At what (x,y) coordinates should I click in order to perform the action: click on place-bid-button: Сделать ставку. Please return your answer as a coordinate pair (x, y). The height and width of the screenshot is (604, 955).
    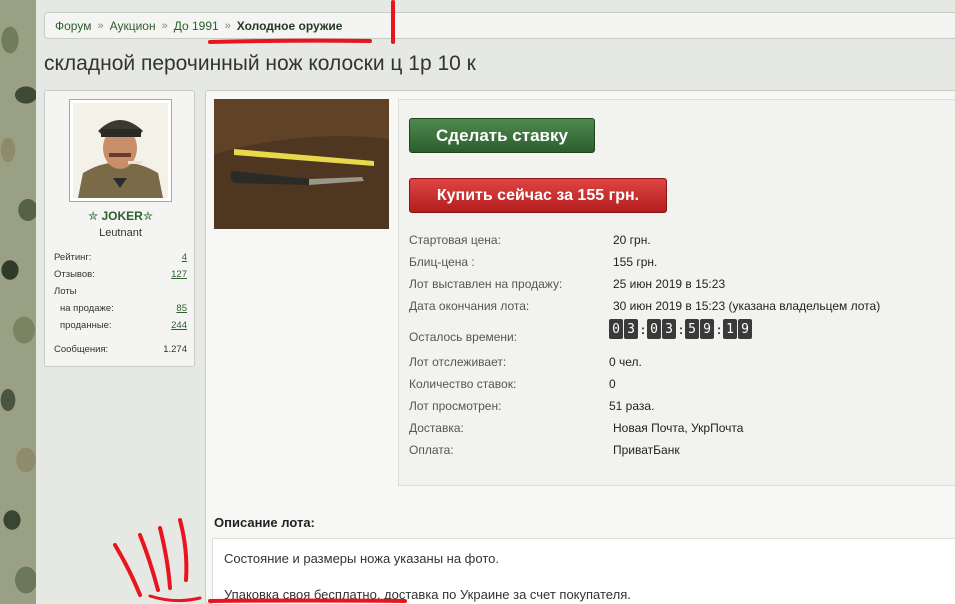
    Looking at the image, I should click on (502, 135).